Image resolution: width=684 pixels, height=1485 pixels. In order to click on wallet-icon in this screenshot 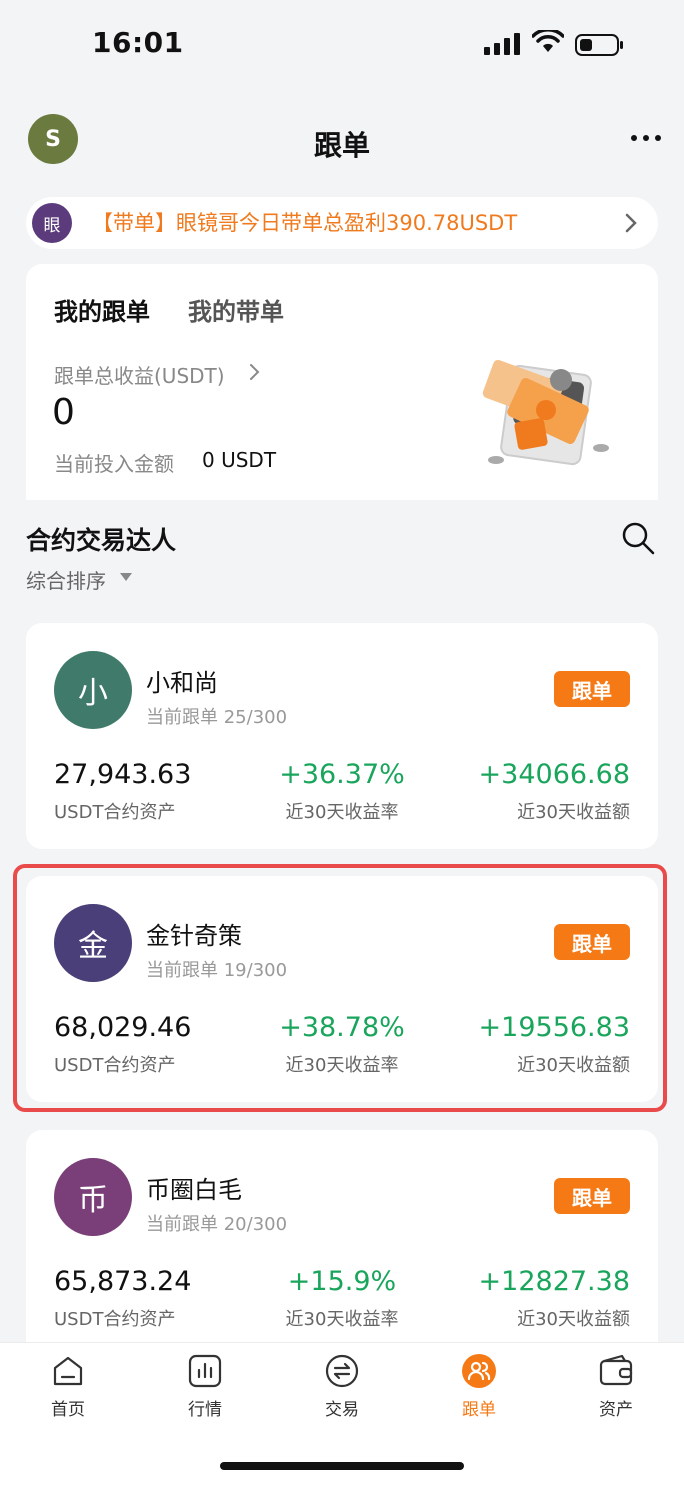, I will do `click(616, 1370)`.